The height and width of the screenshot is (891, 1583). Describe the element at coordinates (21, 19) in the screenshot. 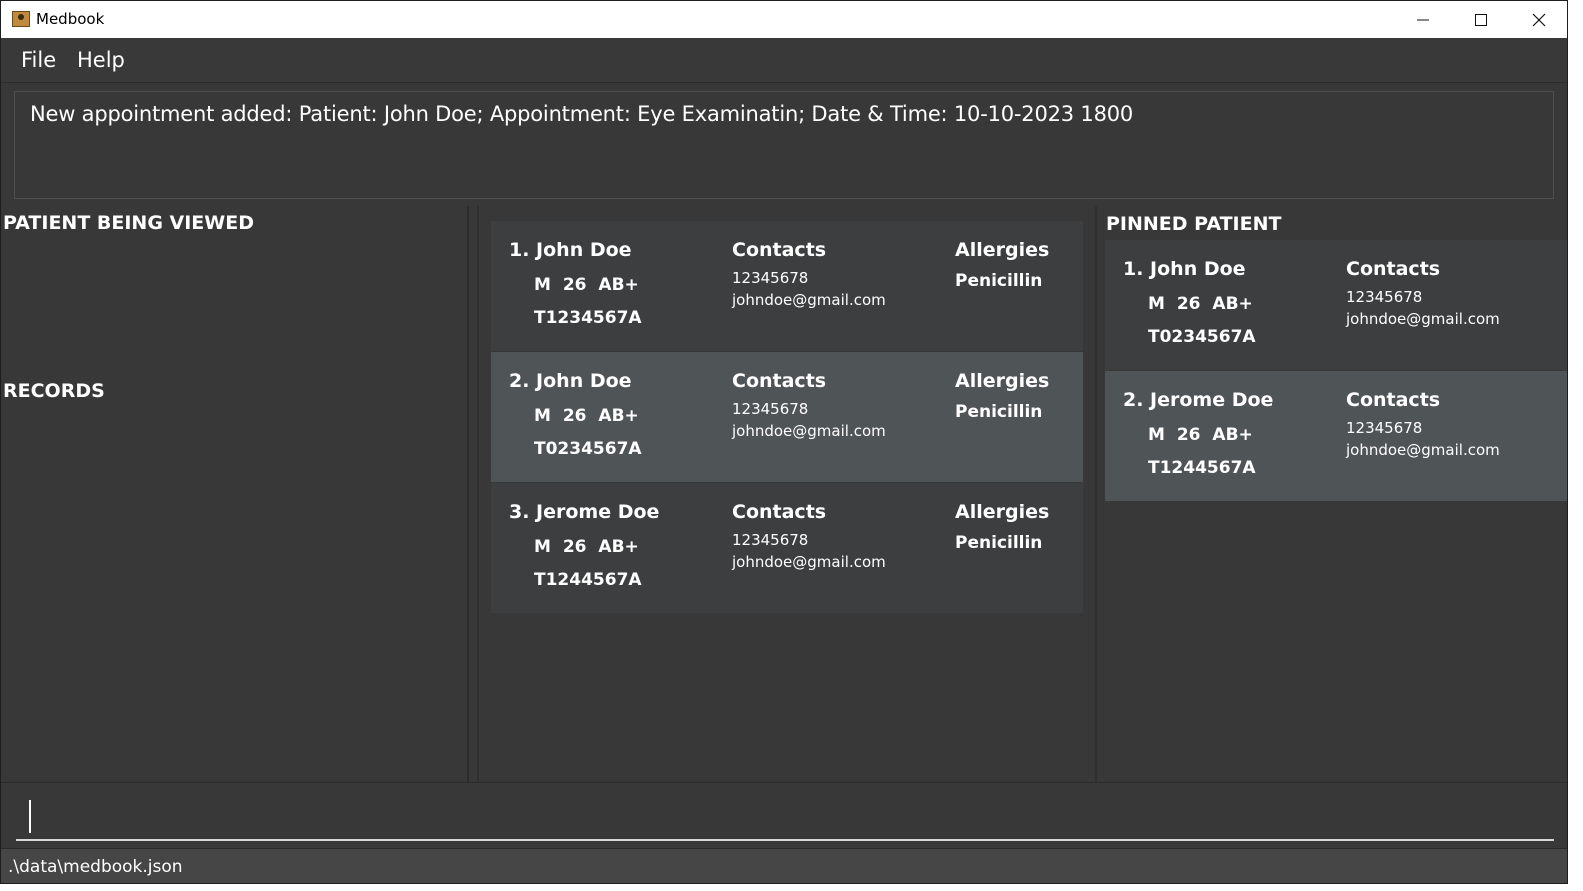

I see `app-icon` at that location.